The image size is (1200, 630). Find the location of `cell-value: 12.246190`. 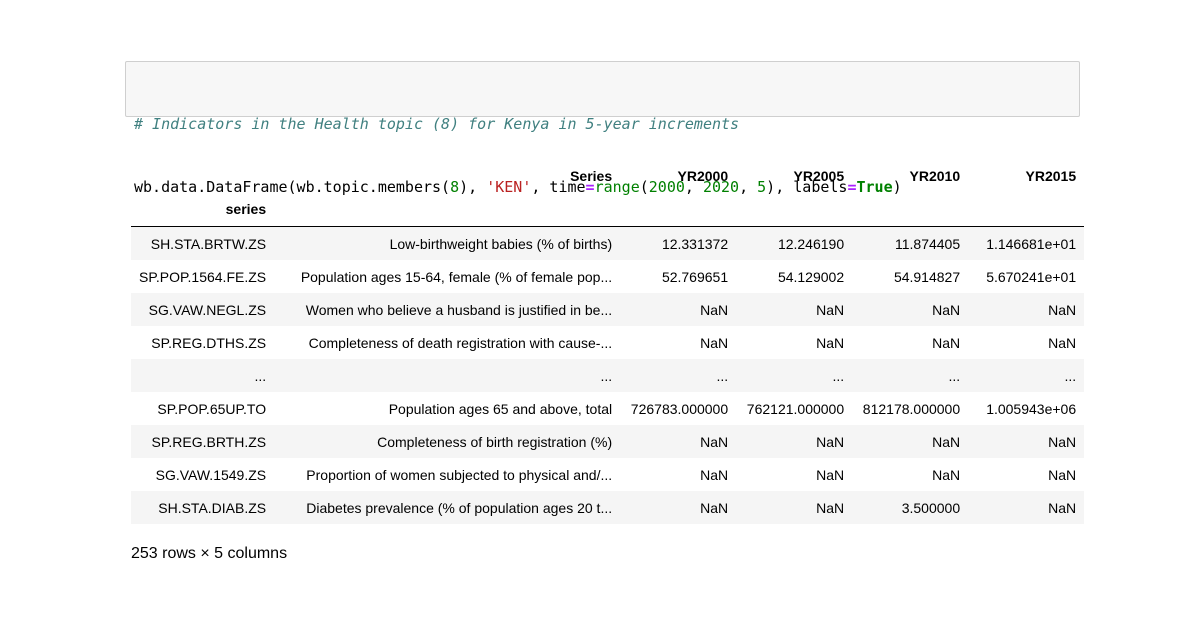

cell-value: 12.246190 is located at coordinates (811, 243).